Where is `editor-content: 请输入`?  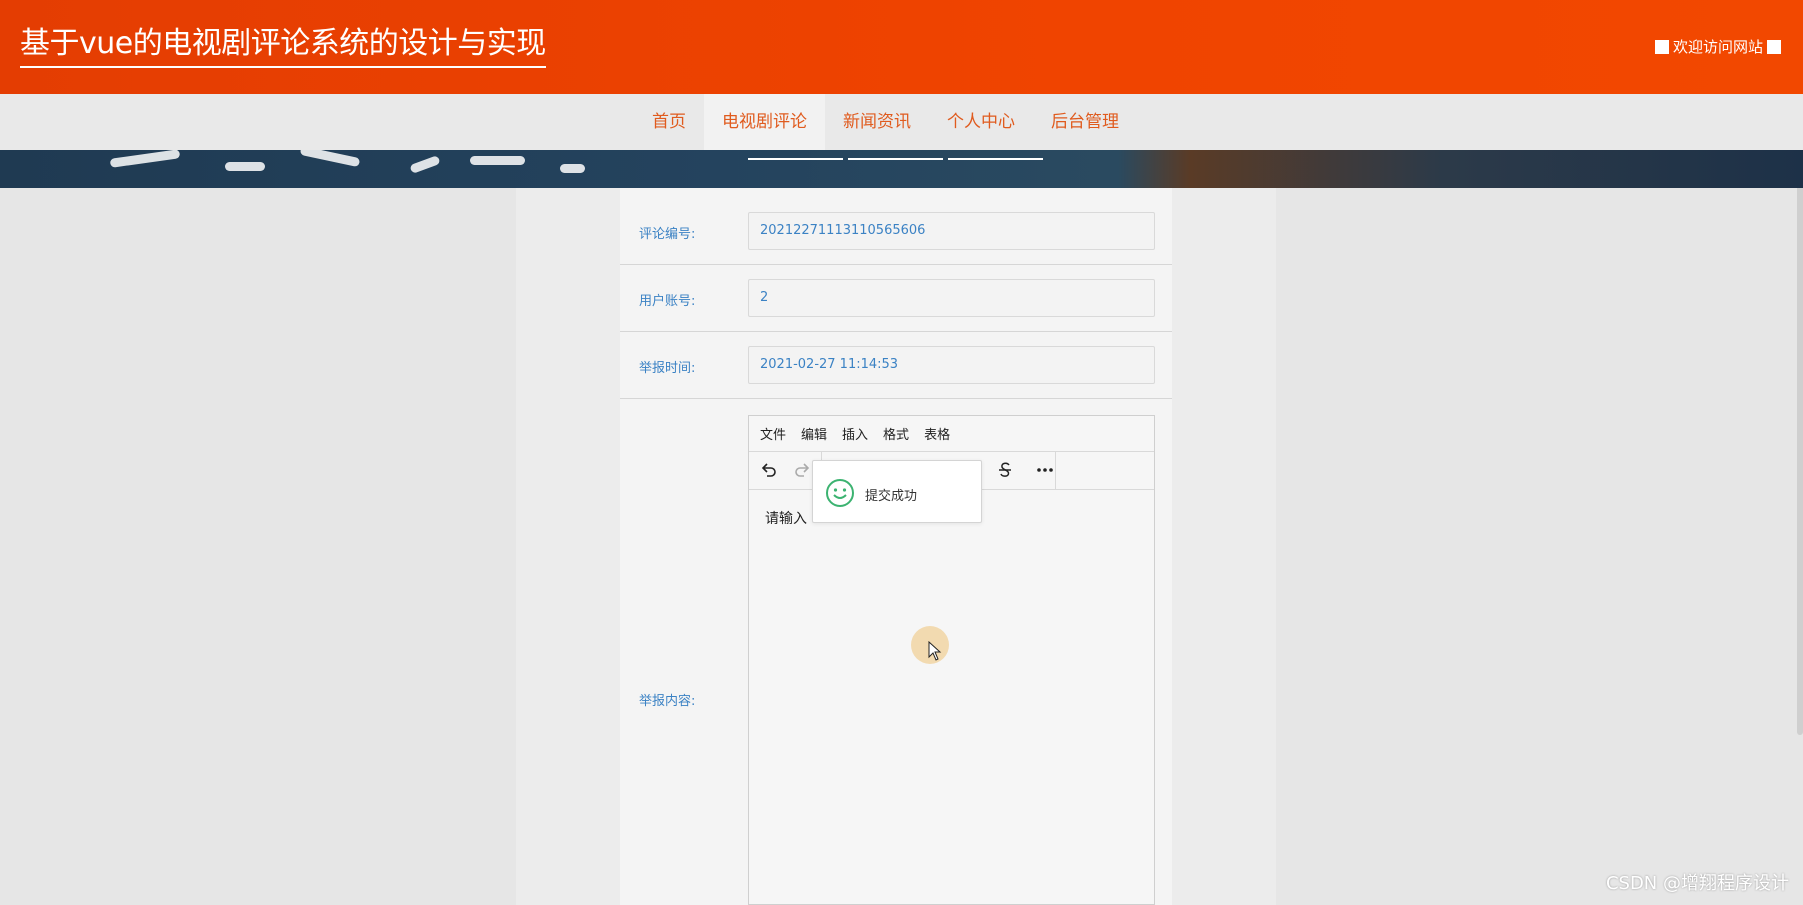
editor-content: 请输入 is located at coordinates (786, 518).